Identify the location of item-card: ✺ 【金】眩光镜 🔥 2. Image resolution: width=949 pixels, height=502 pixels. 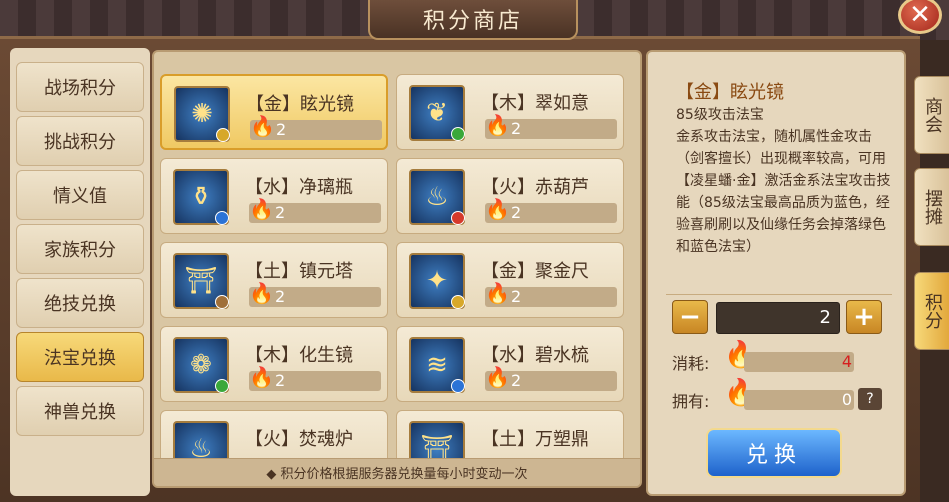
(274, 112).